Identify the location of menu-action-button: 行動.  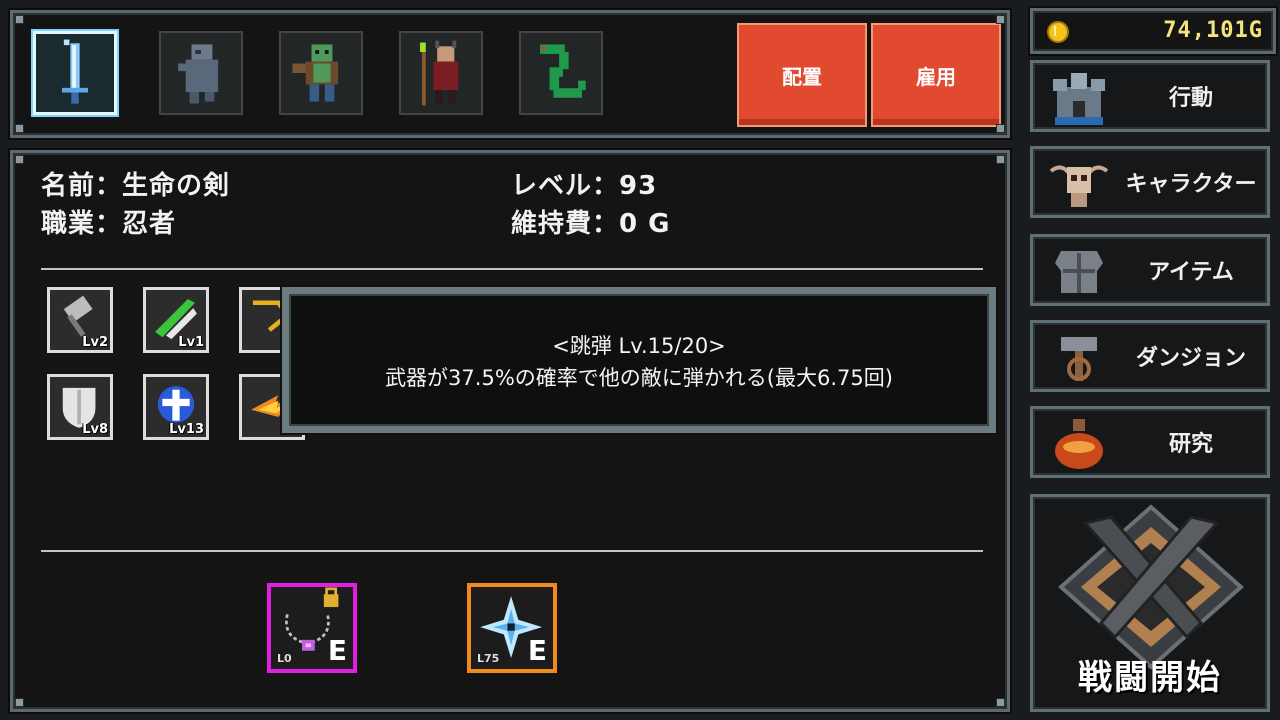
(1150, 96).